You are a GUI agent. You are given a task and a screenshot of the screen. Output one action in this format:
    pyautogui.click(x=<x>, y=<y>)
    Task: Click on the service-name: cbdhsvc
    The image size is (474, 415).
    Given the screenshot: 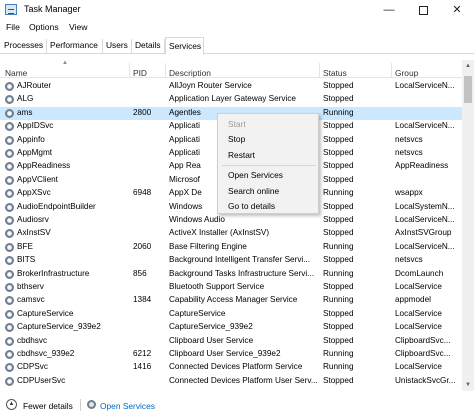 What is the action you would take?
    pyautogui.click(x=32, y=340)
    